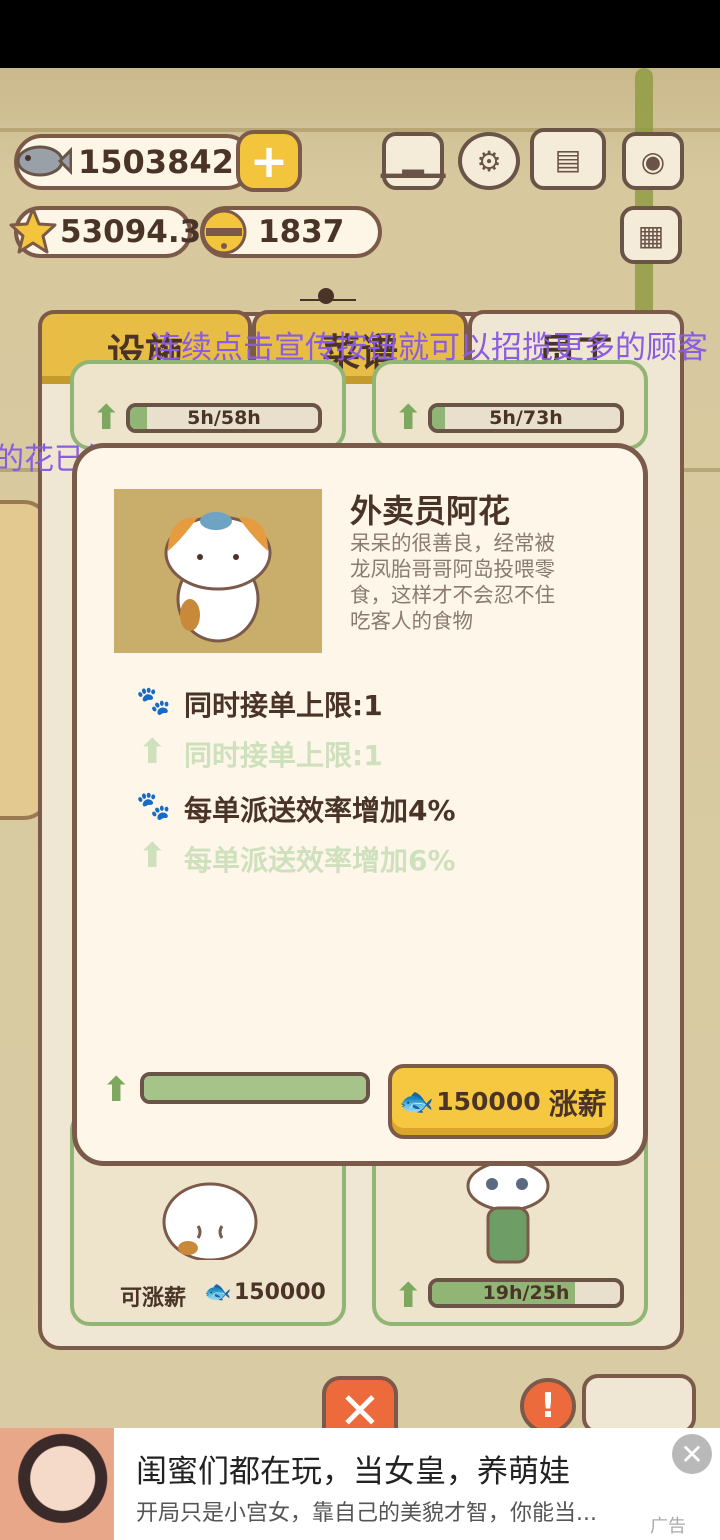 The width and height of the screenshot is (720, 1540). What do you see at coordinates (57, 1484) in the screenshot?
I see `ad-avatar` at bounding box center [57, 1484].